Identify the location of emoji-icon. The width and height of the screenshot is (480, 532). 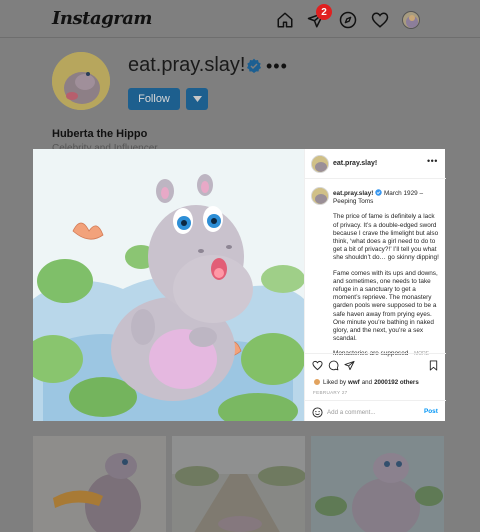
(317, 412).